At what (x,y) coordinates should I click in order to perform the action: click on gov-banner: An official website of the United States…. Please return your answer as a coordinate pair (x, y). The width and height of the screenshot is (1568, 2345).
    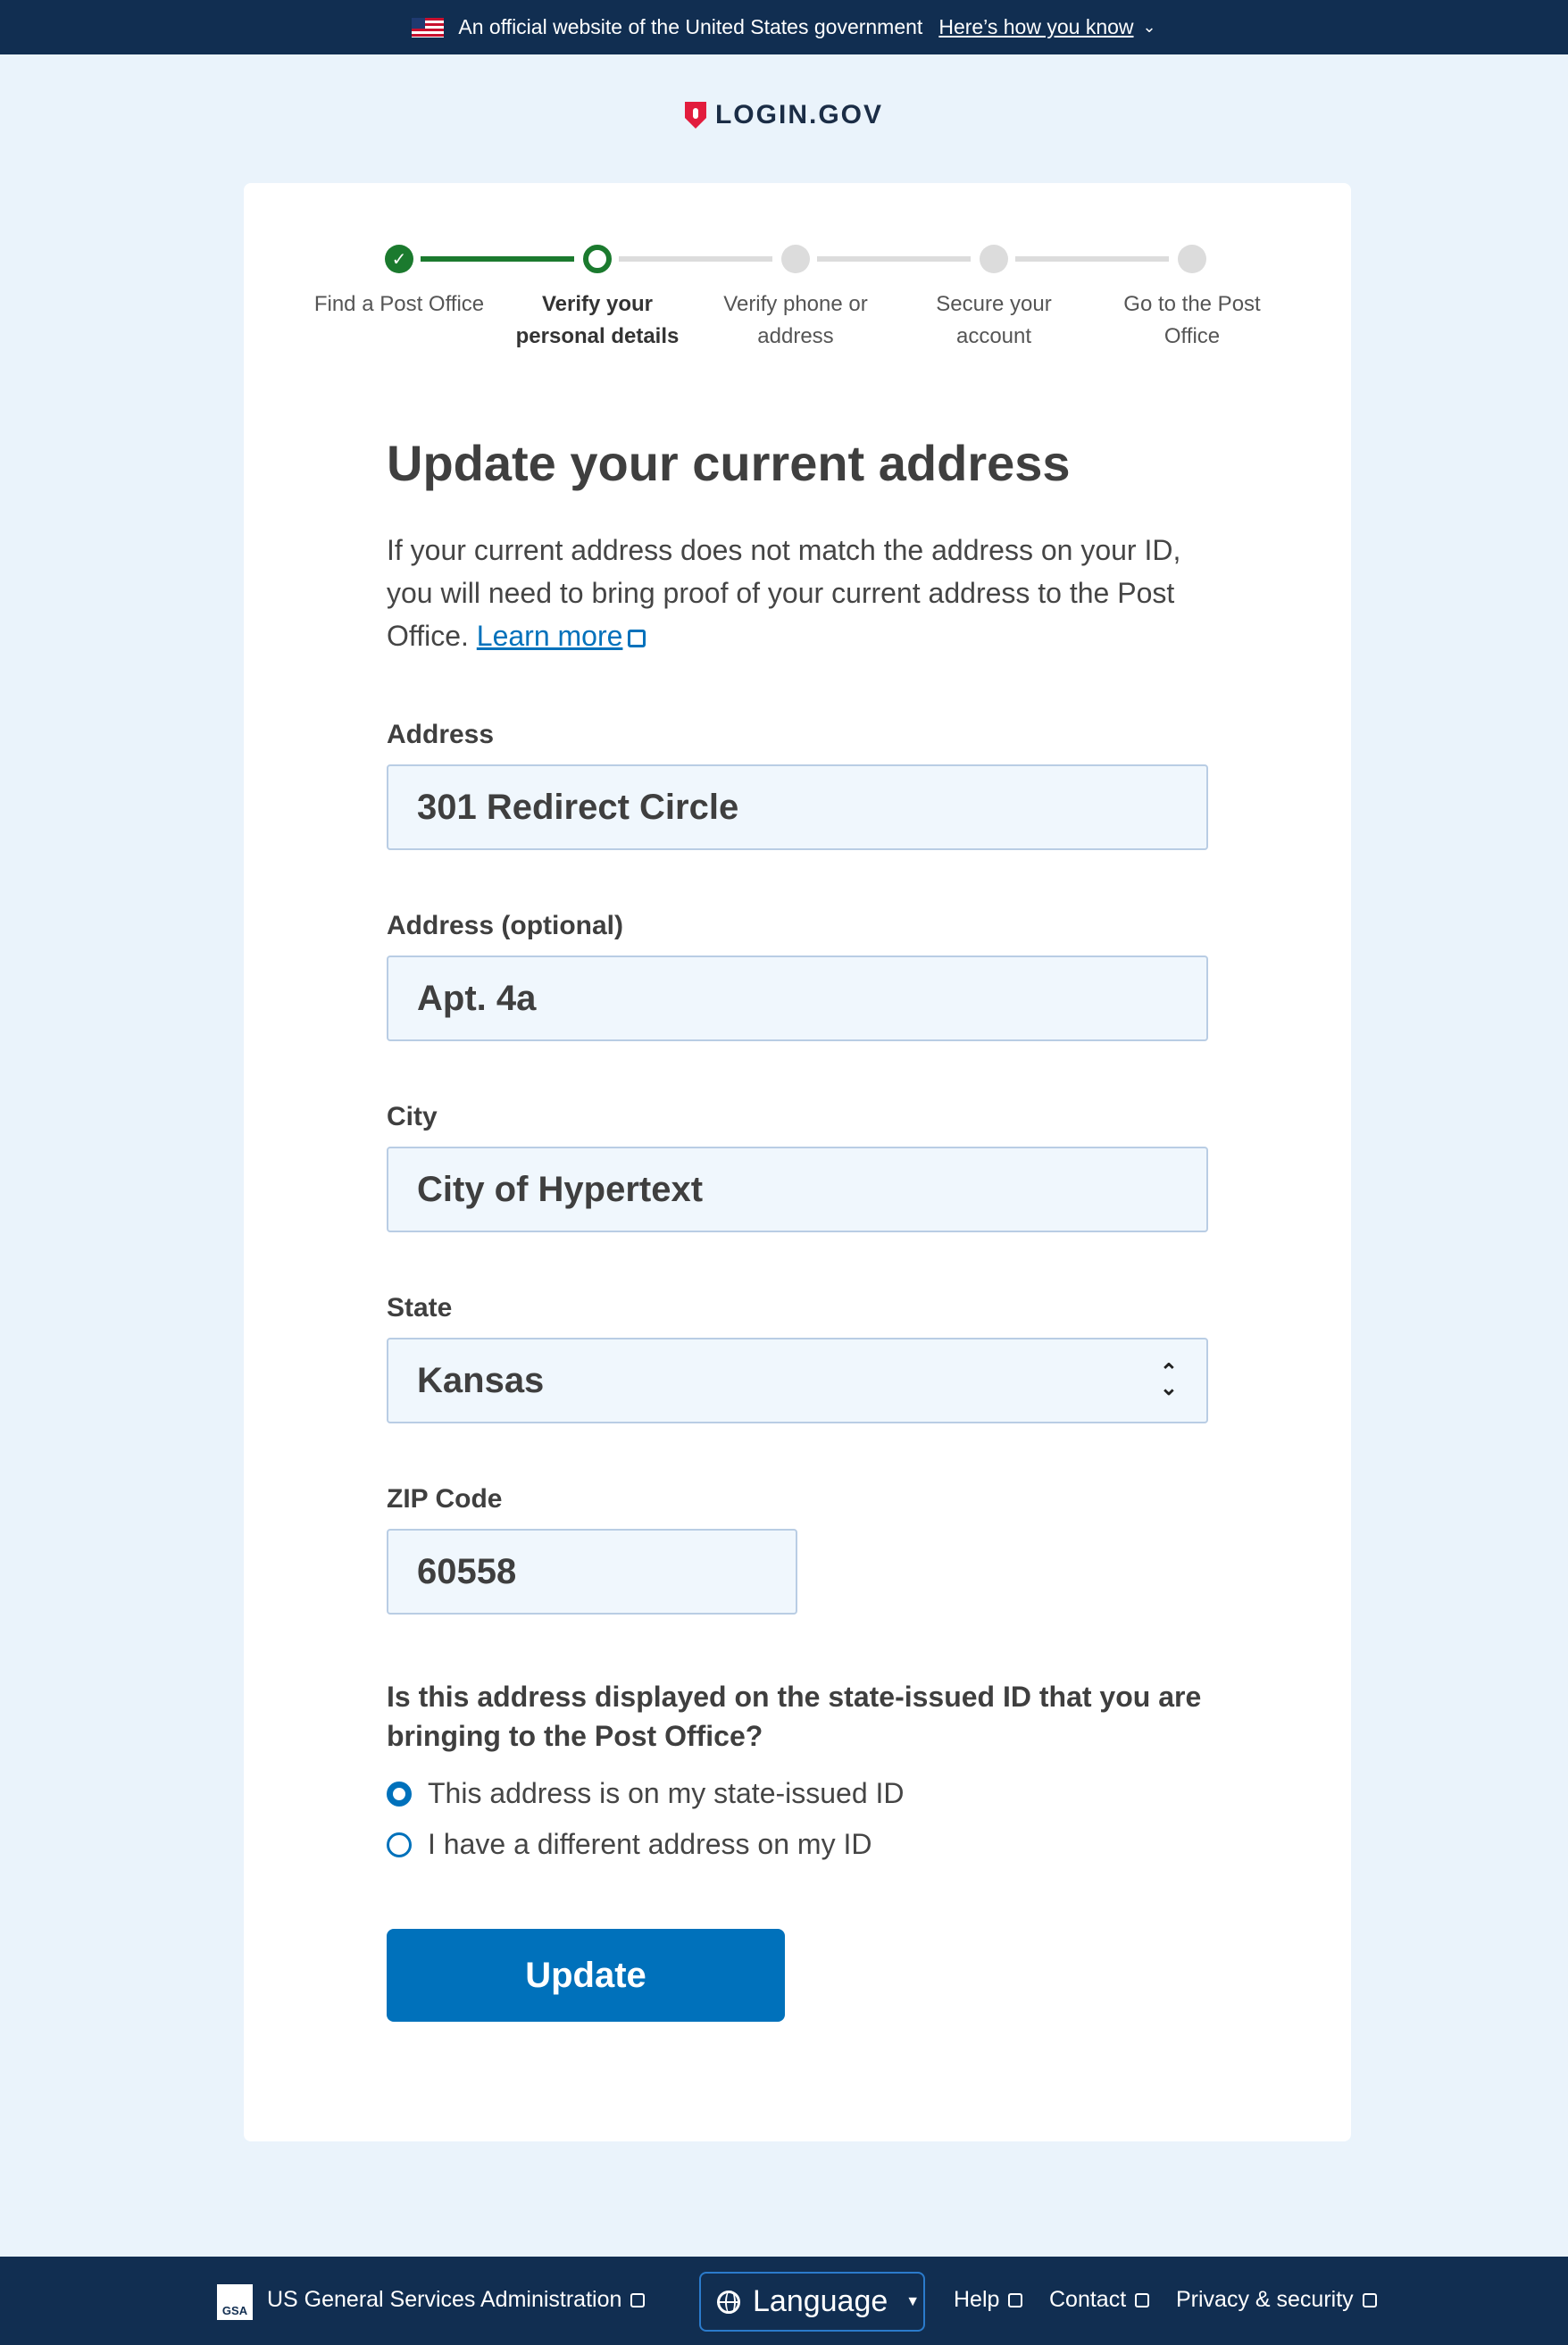
    Looking at the image, I should click on (784, 27).